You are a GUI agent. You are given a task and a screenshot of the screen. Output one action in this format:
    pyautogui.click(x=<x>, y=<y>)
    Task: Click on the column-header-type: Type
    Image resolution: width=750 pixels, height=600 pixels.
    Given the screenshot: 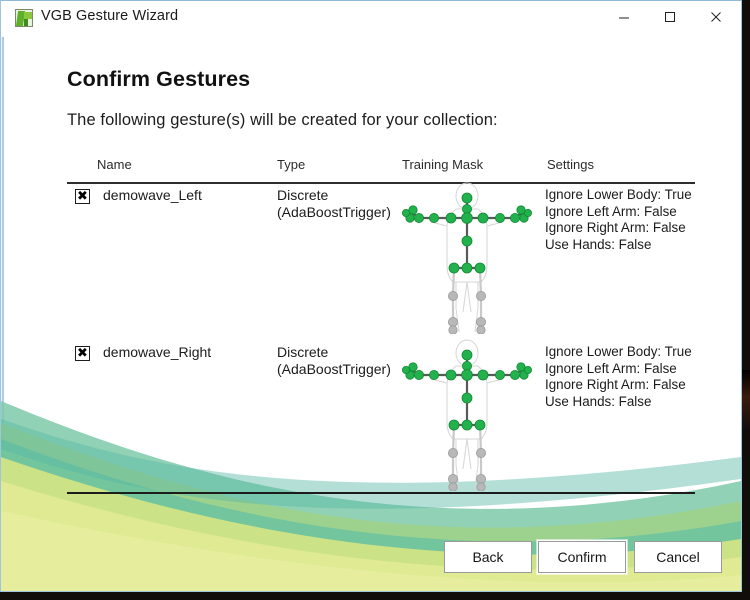 What is the action you would take?
    pyautogui.click(x=291, y=164)
    